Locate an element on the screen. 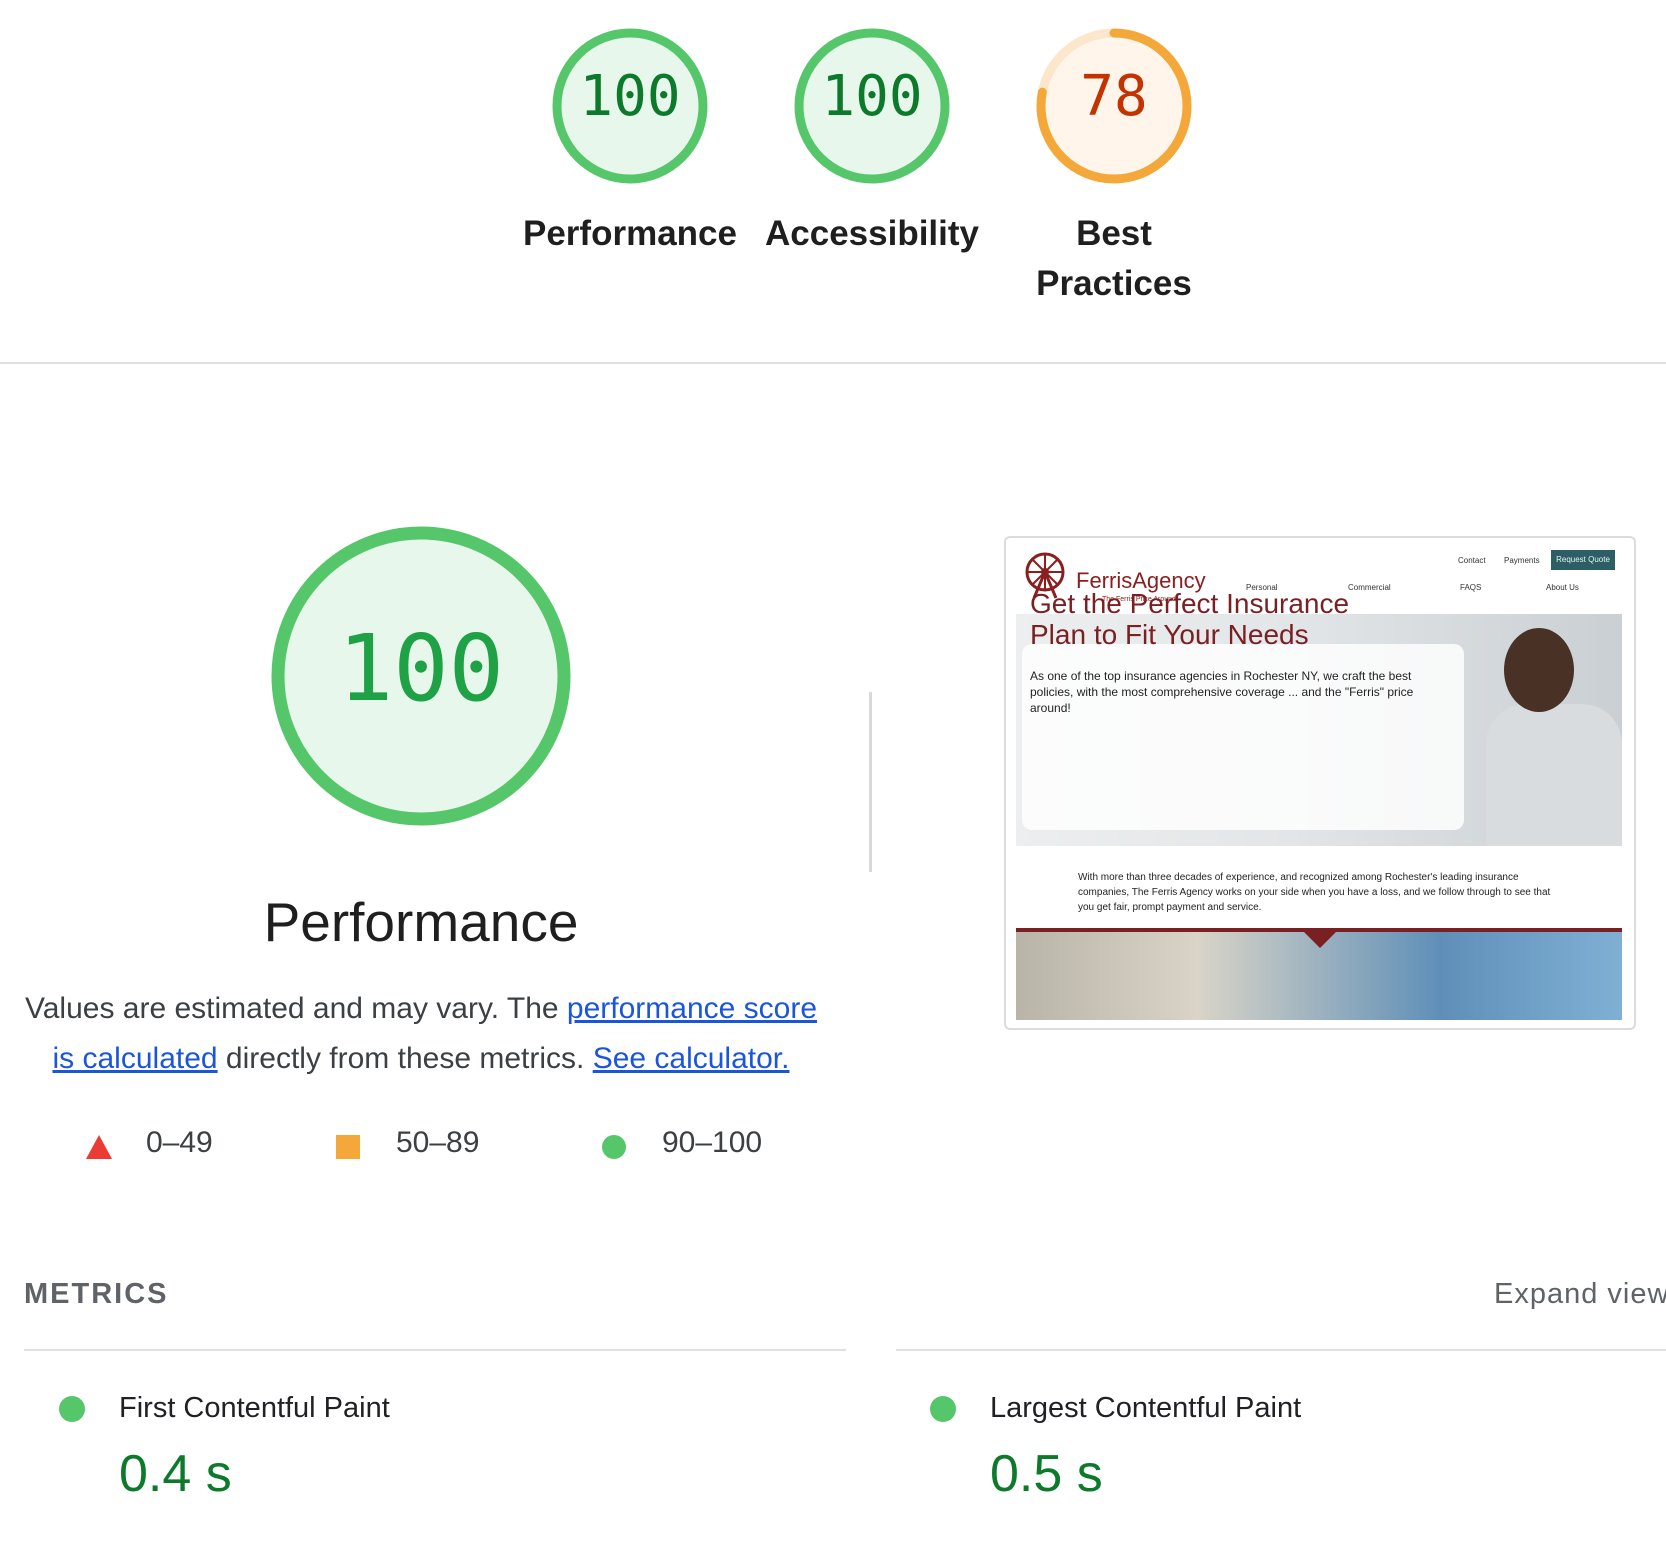 The image size is (1666, 1546). metric-lcp-title: Largest Contentful Paint is located at coordinates (1146, 1408).